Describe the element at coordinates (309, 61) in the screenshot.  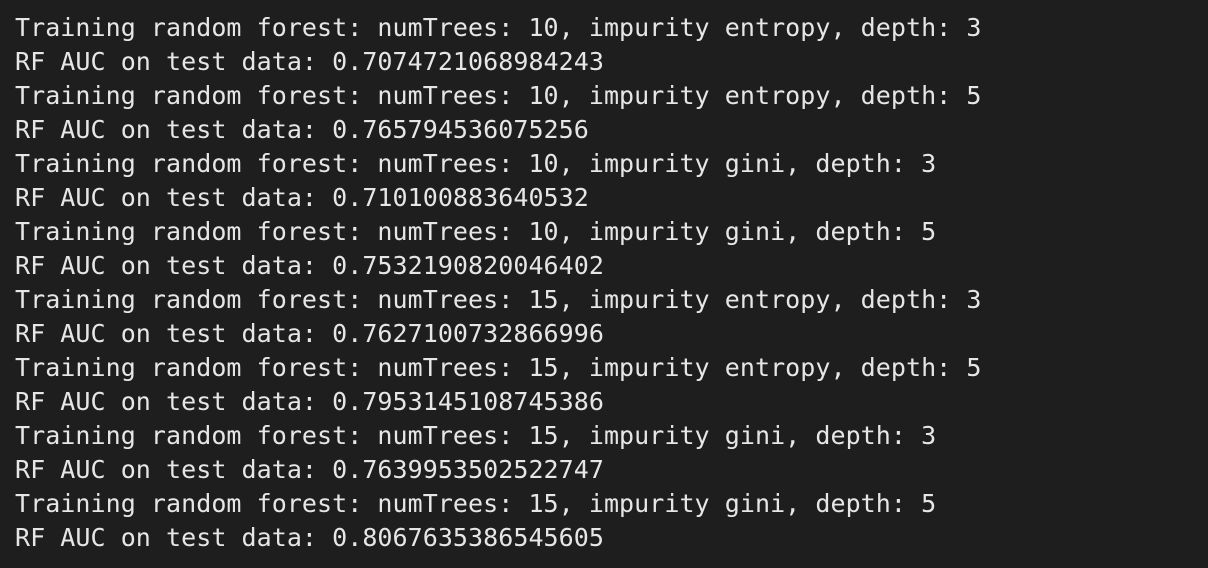
I see `output-line: RF AUC on test data: 0.7074721068984243` at that location.